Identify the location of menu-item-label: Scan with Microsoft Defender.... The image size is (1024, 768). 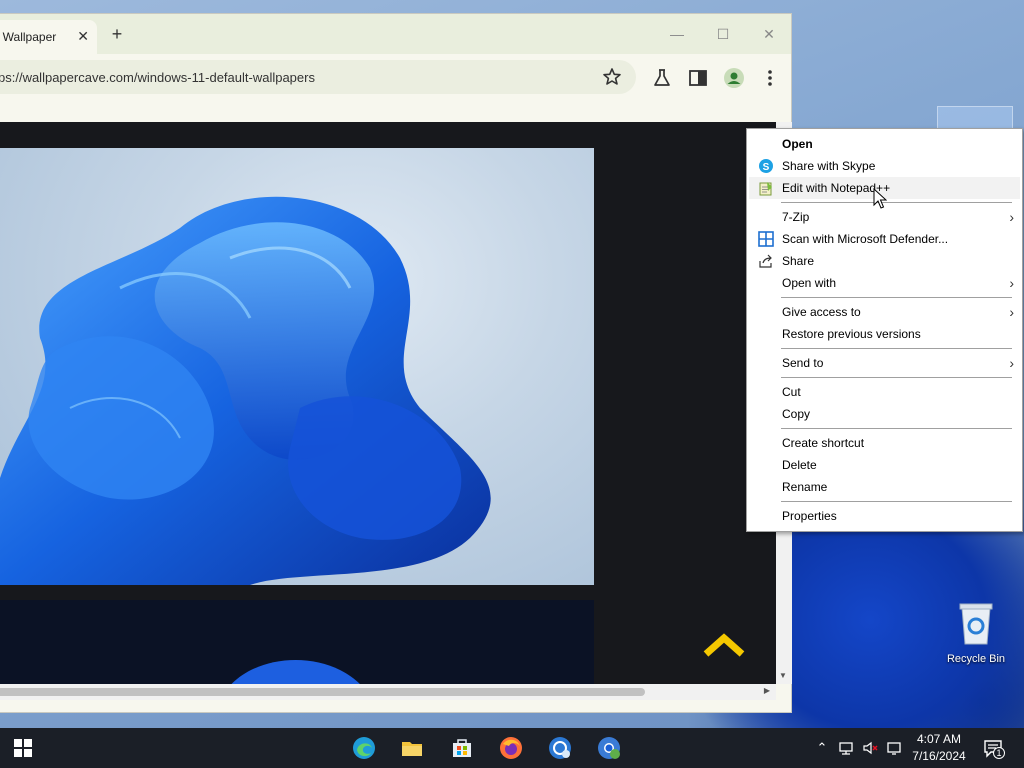
(865, 239).